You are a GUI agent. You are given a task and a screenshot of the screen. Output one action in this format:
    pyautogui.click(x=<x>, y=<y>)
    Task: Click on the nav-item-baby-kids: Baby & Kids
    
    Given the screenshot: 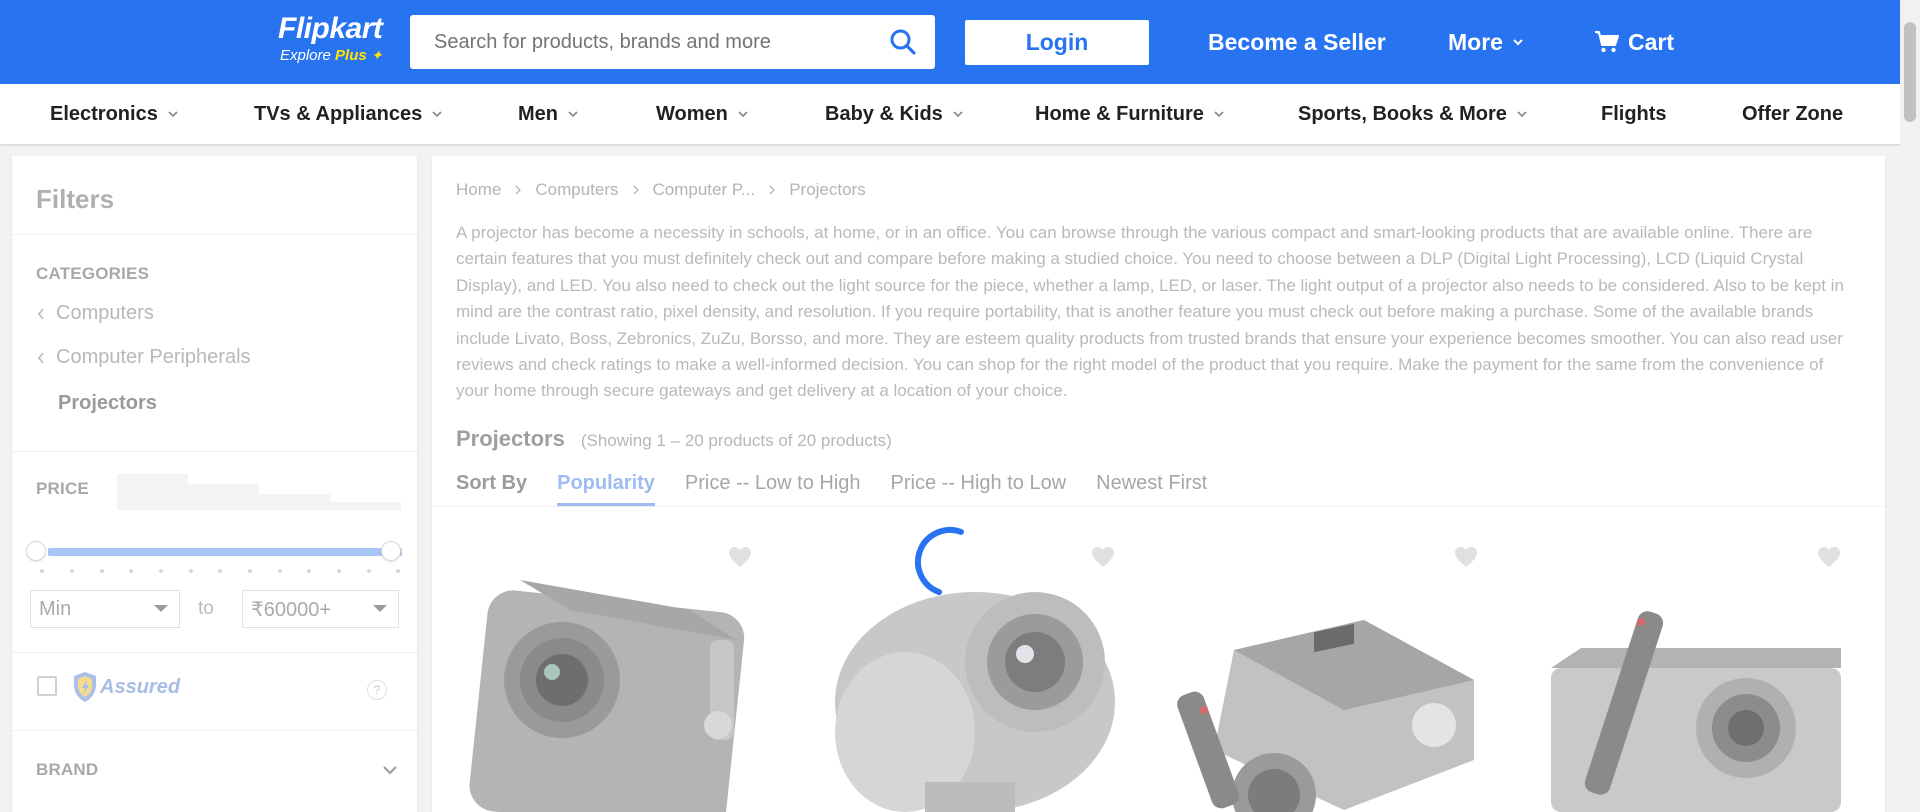 What is the action you would take?
    pyautogui.click(x=895, y=114)
    